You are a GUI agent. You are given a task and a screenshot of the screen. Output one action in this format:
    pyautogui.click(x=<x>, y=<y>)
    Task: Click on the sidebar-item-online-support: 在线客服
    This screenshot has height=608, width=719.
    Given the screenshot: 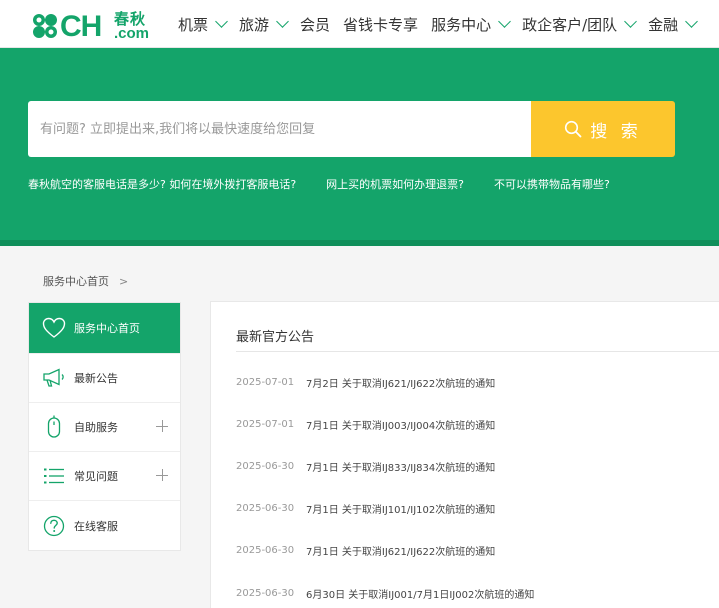 What is the action you would take?
    pyautogui.click(x=104, y=525)
    